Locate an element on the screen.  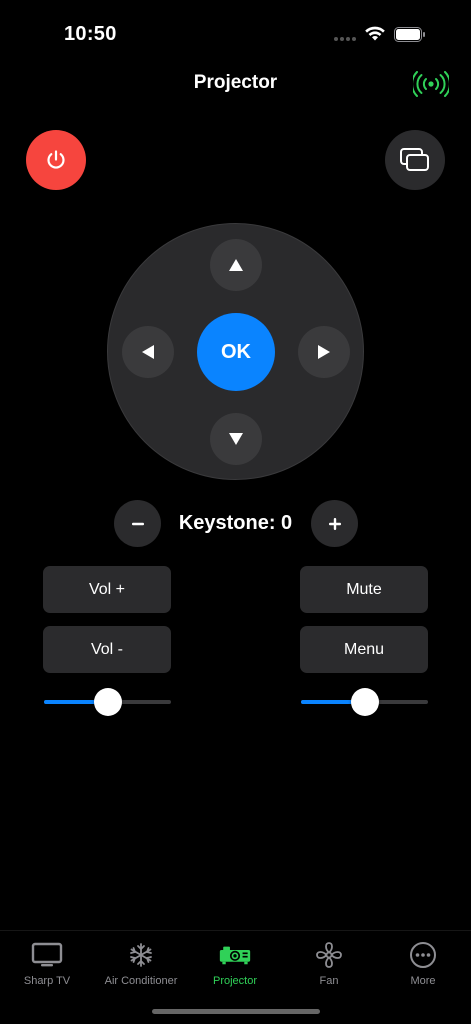
arrow-right-icon is located at coordinates (324, 352).